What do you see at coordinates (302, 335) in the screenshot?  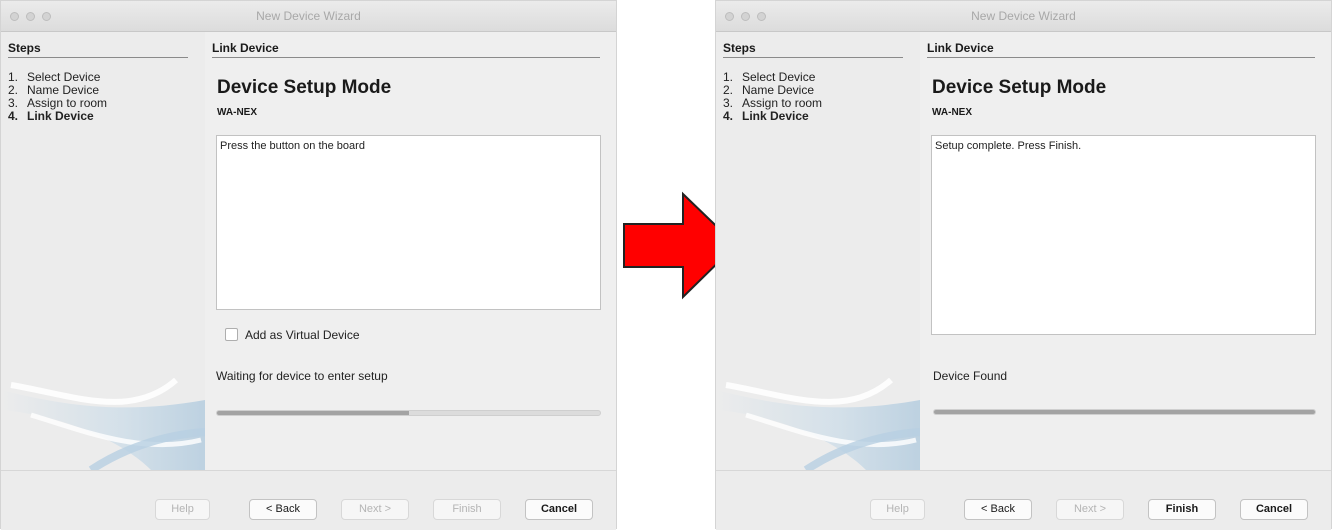 I see `virtual-device-label: Add as Virtual Device` at bounding box center [302, 335].